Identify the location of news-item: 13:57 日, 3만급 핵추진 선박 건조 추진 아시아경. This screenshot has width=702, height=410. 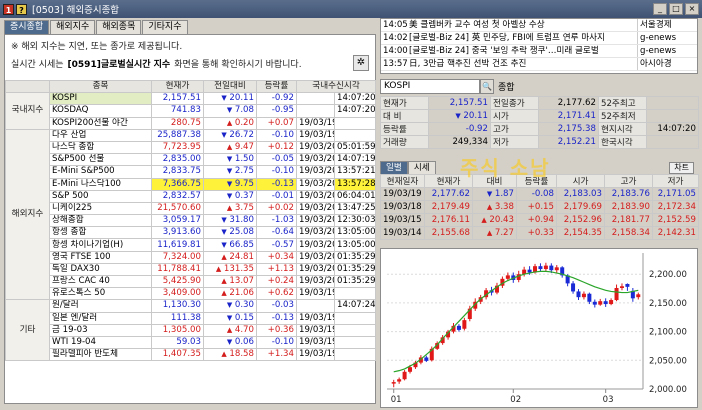
(539, 64).